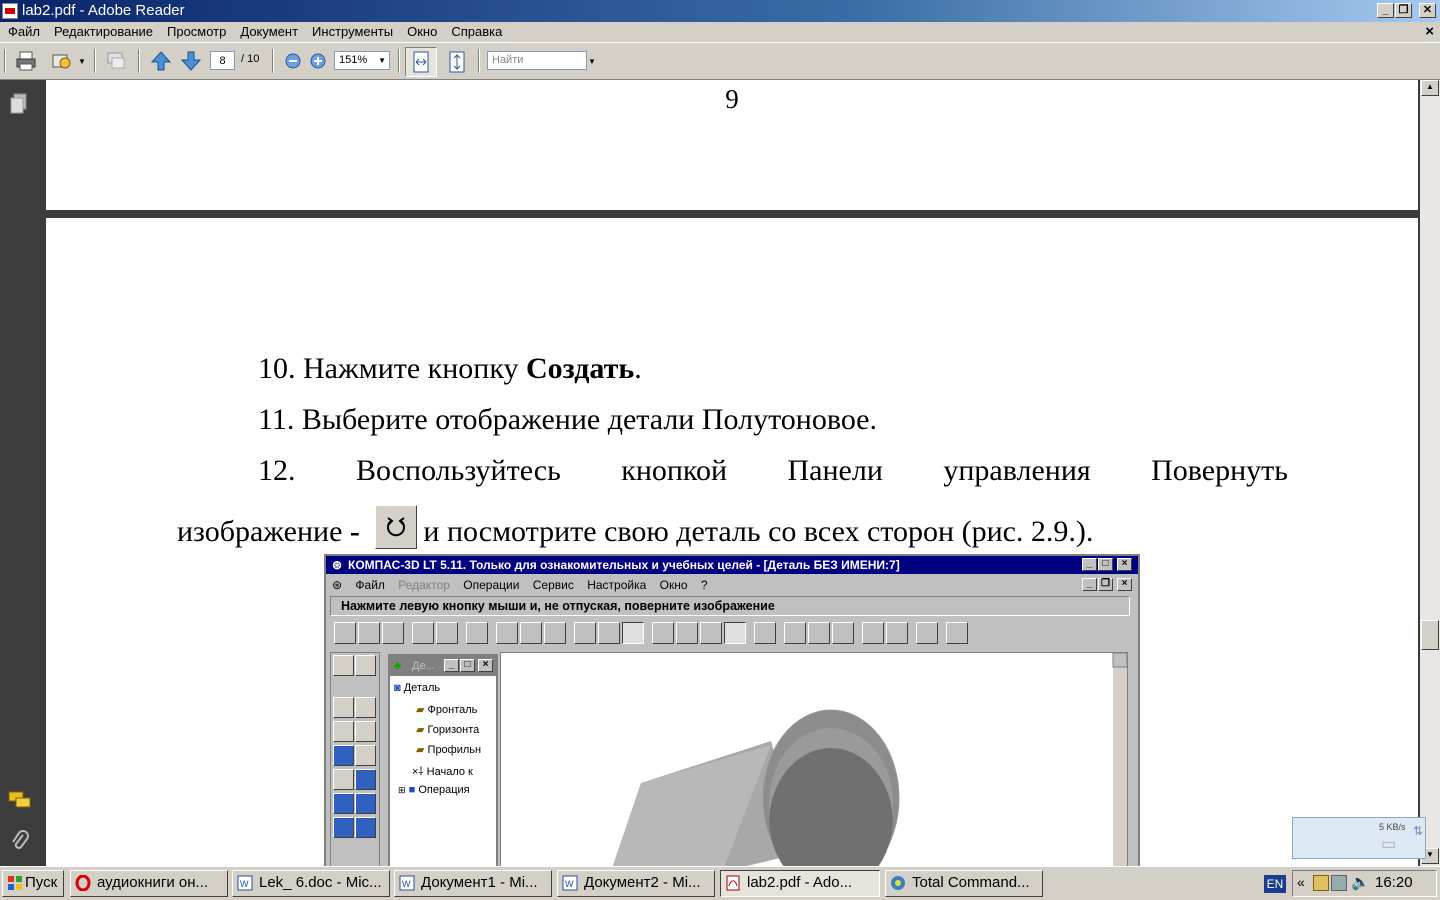 This screenshot has width=1440, height=900. What do you see at coordinates (353, 60) in the screenshot?
I see `zoom-value: 151%` at bounding box center [353, 60].